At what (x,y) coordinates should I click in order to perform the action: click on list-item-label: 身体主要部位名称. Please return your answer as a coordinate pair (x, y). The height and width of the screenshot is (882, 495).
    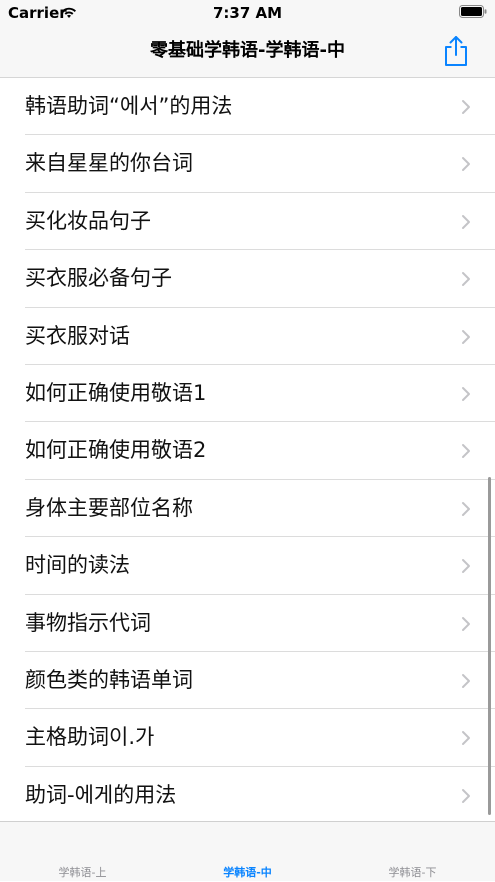
    Looking at the image, I should click on (109, 507).